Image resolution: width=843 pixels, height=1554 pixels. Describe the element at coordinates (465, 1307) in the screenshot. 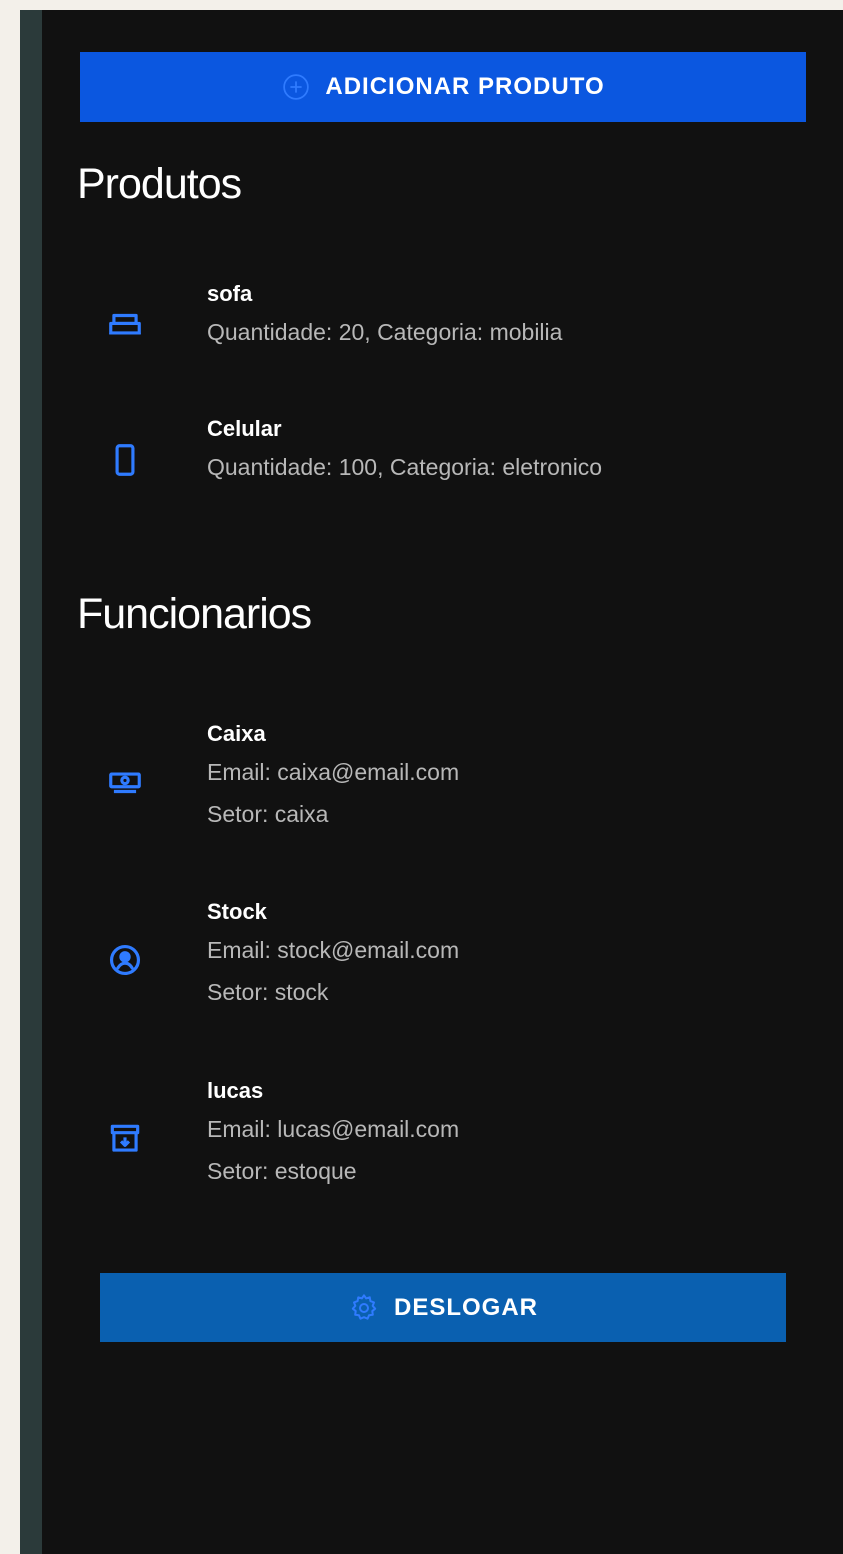

I see `logout-label: DESLOGAR` at that location.